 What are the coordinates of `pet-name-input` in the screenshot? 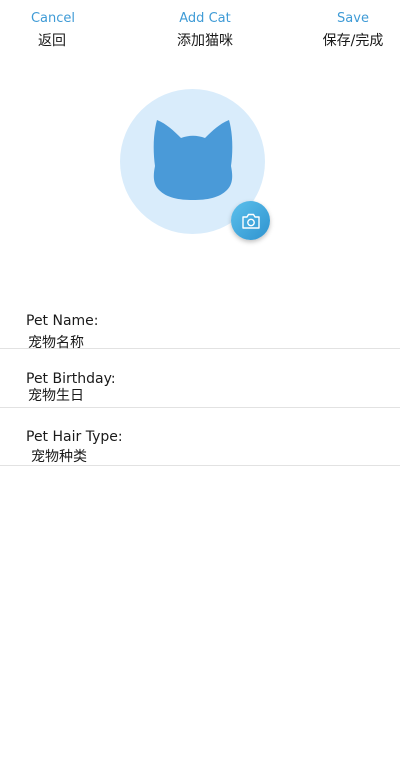 It's located at (198, 342).